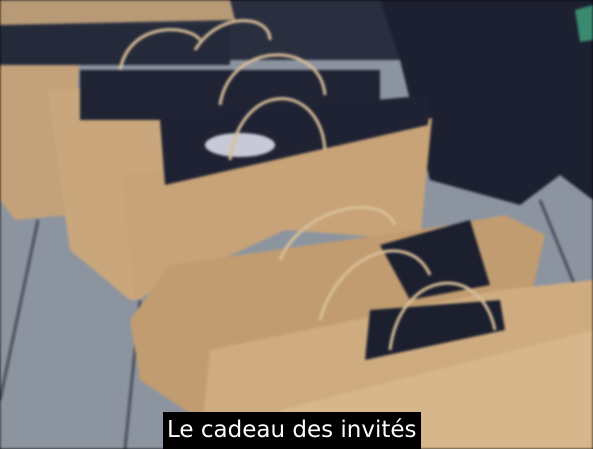  Describe the element at coordinates (115, 45) in the screenshot. I see `bag-1-contents` at that location.